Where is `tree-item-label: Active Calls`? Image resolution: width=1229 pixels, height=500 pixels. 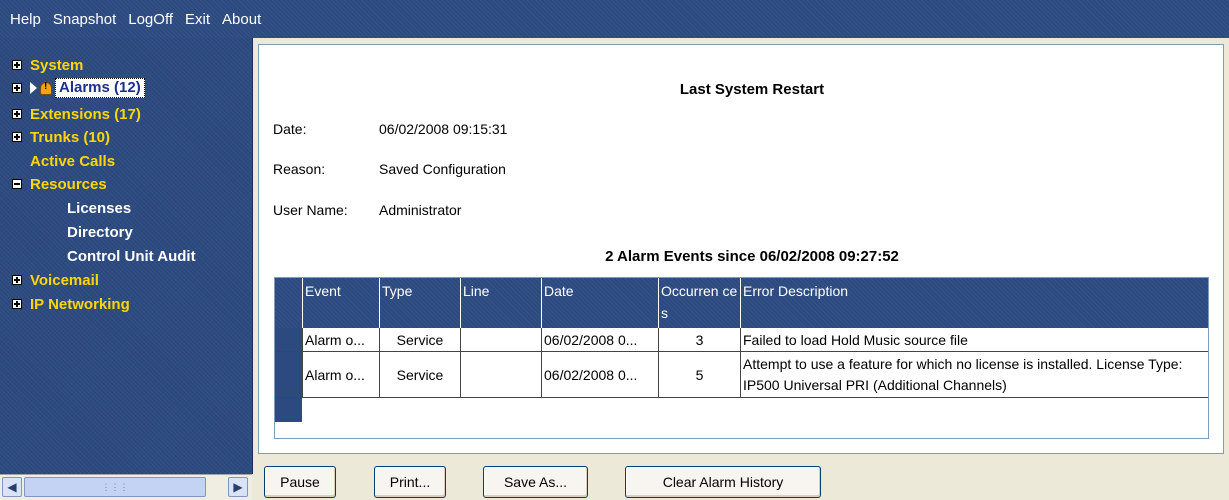 tree-item-label: Active Calls is located at coordinates (73, 161).